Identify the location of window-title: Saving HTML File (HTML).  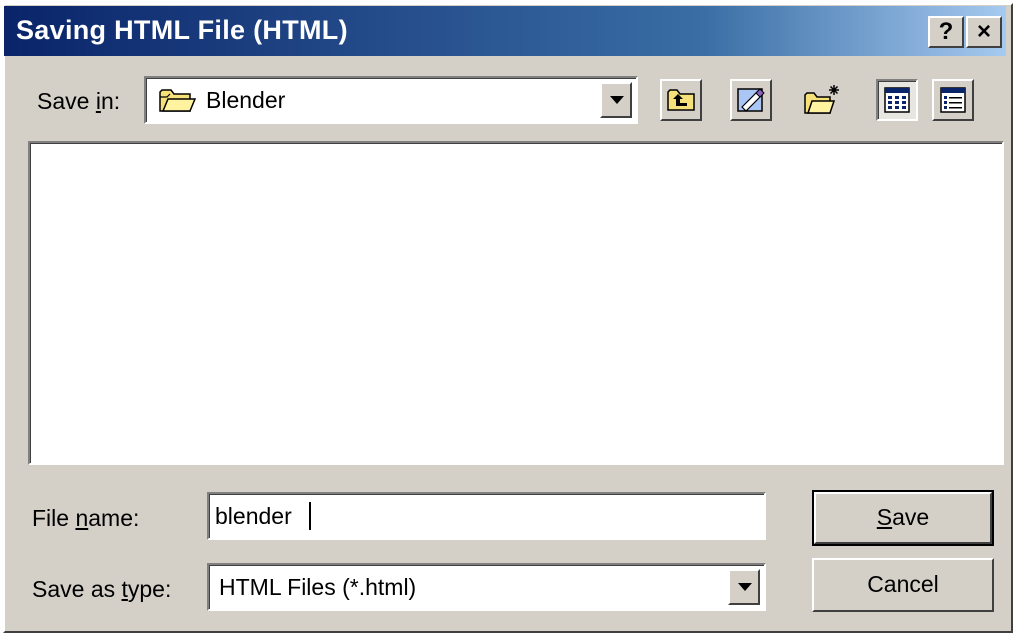
(182, 30).